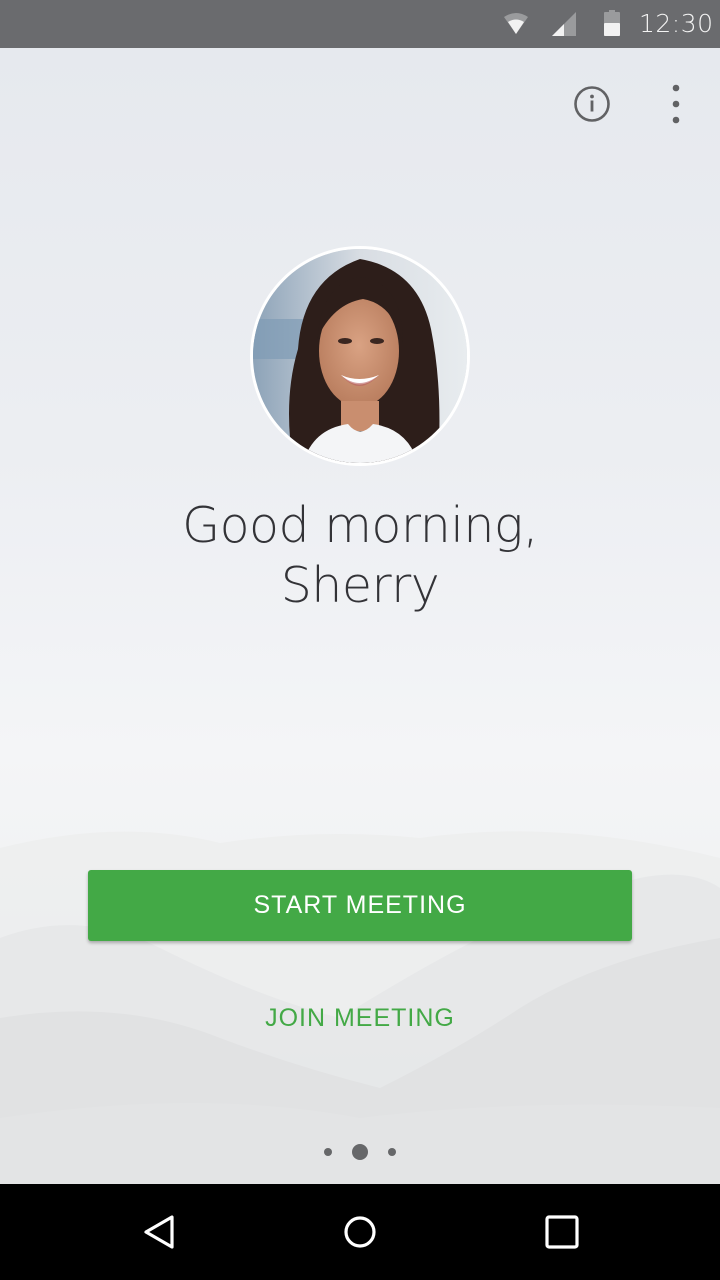  I want to click on profile-photo, so click(360, 356).